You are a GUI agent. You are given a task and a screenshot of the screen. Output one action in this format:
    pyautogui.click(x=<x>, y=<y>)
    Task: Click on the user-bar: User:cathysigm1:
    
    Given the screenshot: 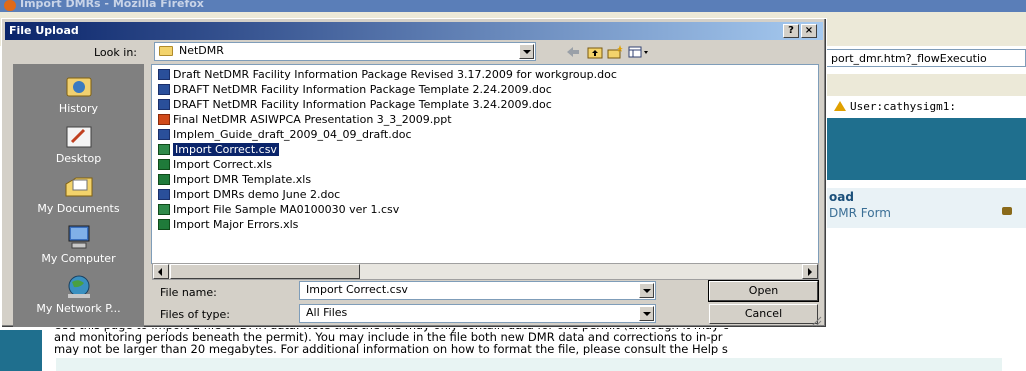 What is the action you would take?
    pyautogui.click(x=926, y=107)
    